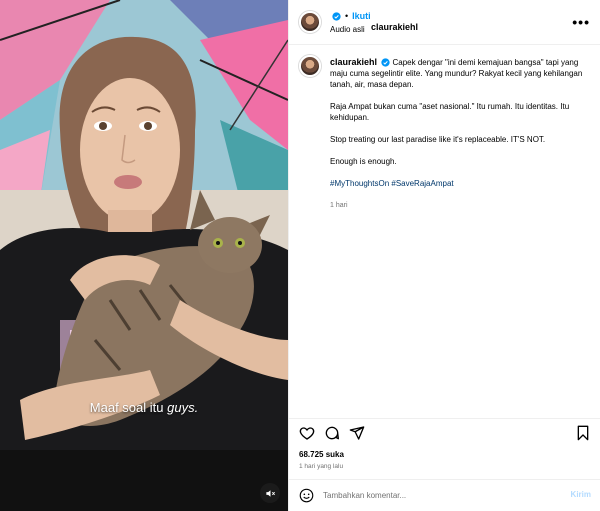  What do you see at coordinates (144, 407) in the screenshot?
I see `video-subtitle: Maaf soal itu guys.` at bounding box center [144, 407].